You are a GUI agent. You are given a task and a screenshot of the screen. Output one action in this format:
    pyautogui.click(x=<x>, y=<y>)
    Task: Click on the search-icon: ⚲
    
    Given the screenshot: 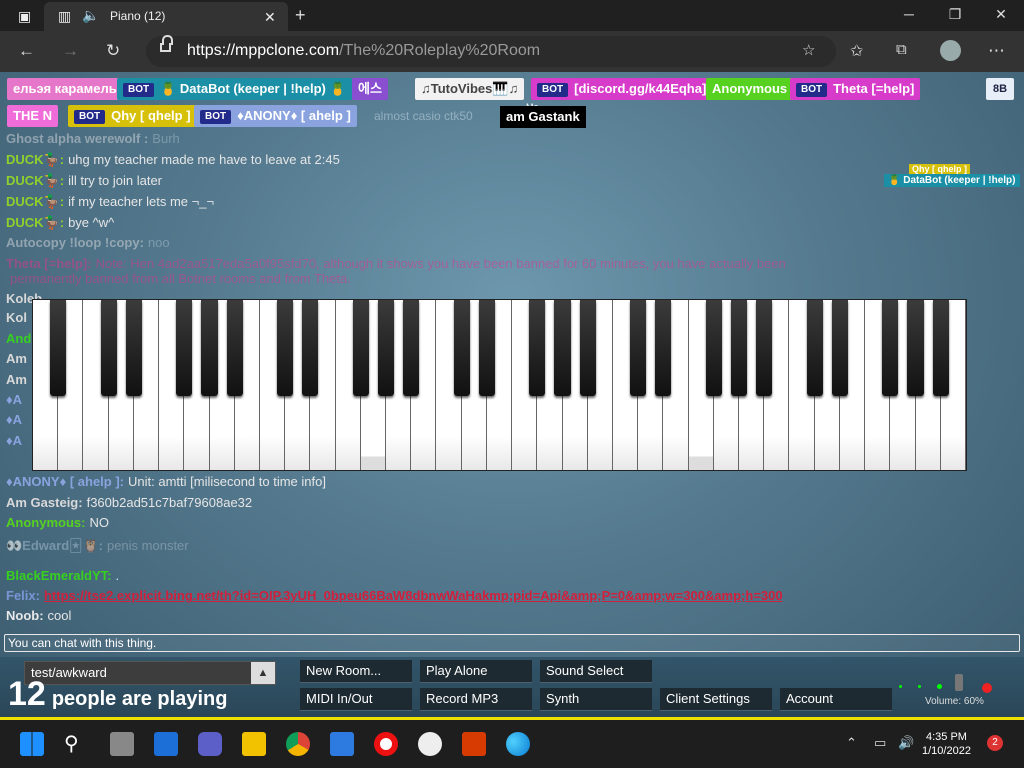 What is the action you would take?
    pyautogui.click(x=76, y=744)
    